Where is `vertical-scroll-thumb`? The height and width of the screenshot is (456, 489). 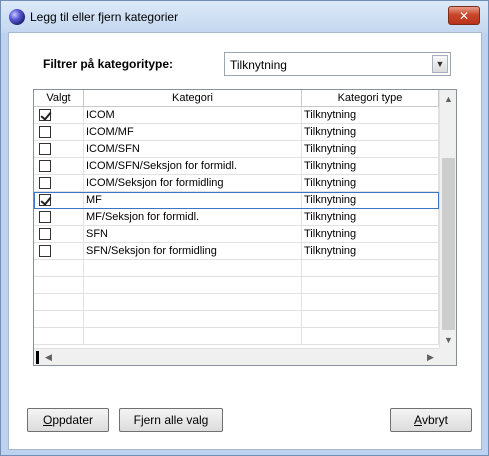 vertical-scroll-thumb is located at coordinates (448, 244).